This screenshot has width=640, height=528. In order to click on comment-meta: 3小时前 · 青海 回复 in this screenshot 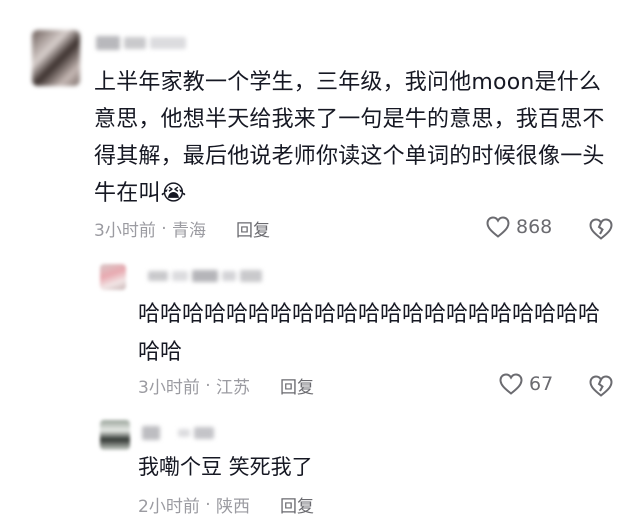, I will do `click(182, 229)`.